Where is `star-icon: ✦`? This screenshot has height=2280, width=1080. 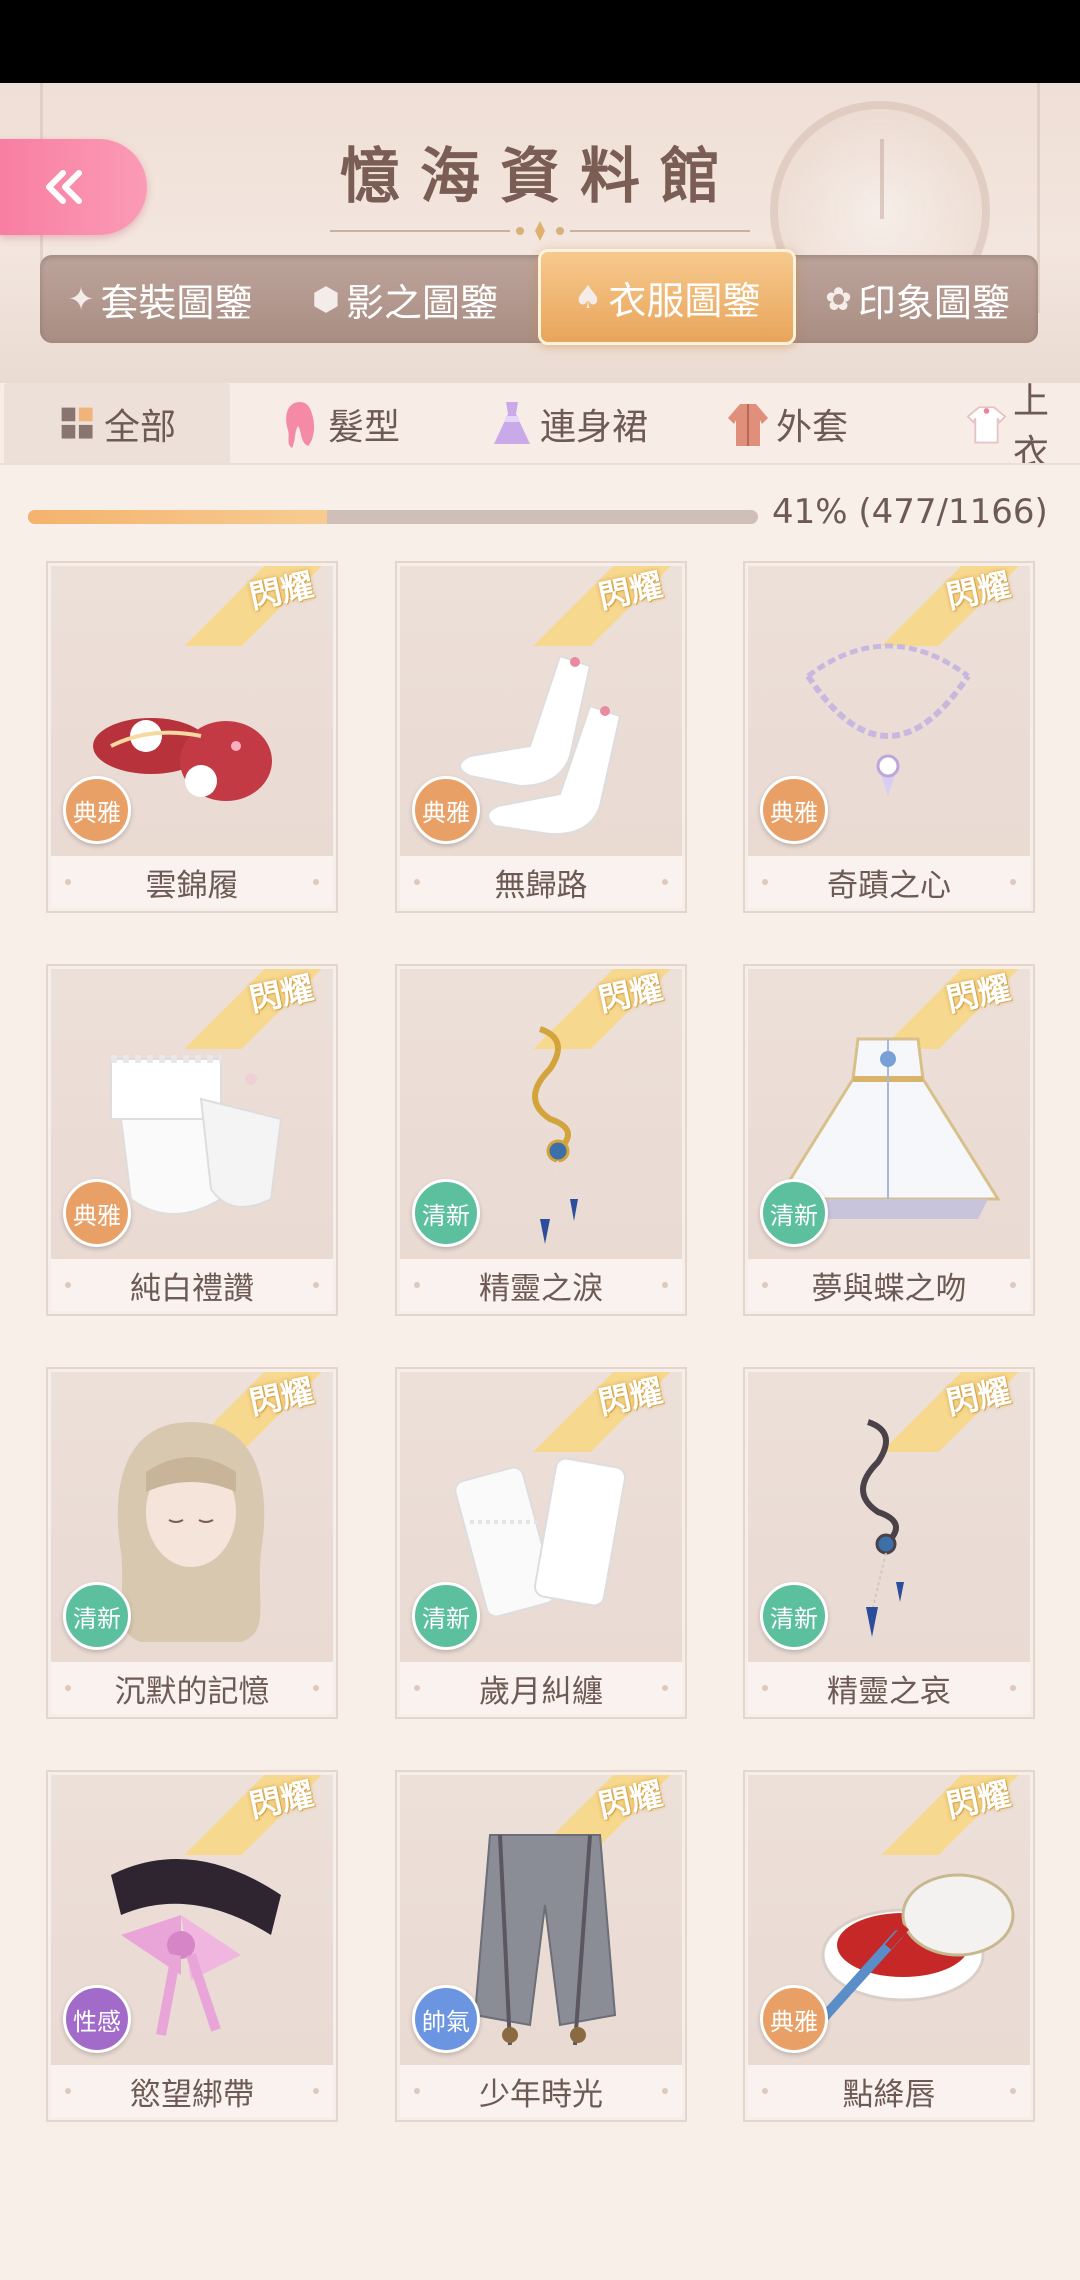
star-icon: ✦ is located at coordinates (81, 299).